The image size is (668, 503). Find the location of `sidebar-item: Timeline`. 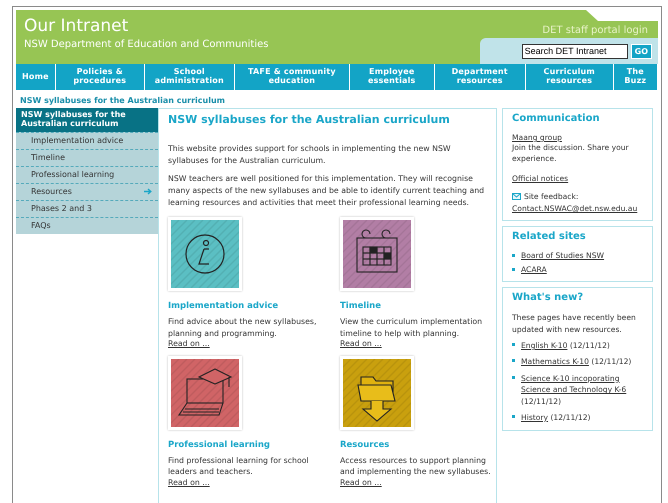

sidebar-item: Timeline is located at coordinates (87, 157).